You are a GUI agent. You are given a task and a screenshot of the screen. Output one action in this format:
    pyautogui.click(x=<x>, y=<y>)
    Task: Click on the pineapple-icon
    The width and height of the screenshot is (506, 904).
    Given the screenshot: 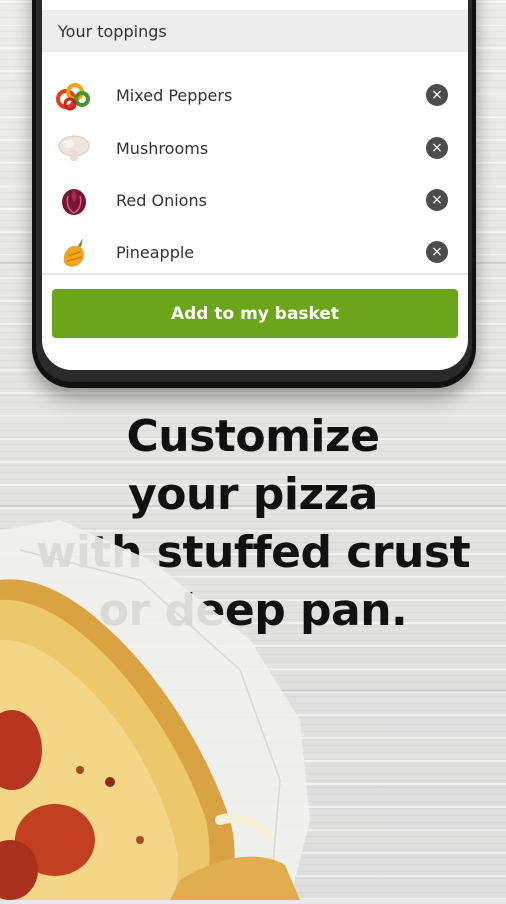 What is the action you would take?
    pyautogui.click(x=74, y=252)
    